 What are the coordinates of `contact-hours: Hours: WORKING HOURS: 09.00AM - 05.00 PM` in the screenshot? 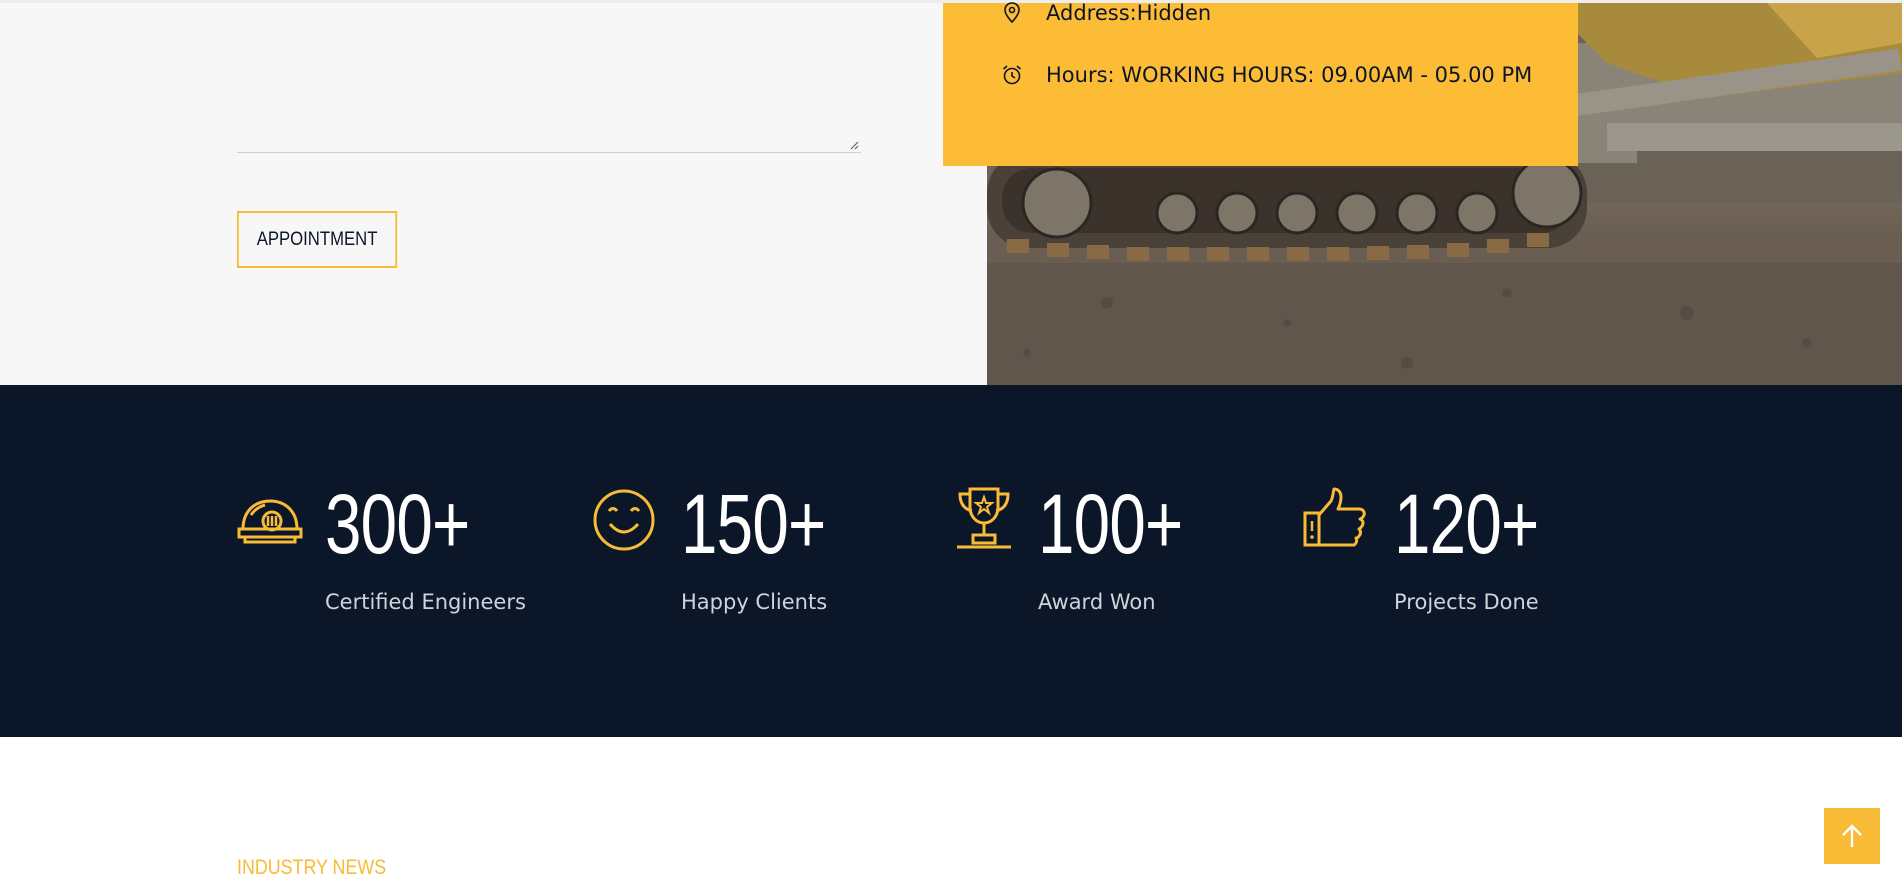 It's located at (1289, 75).